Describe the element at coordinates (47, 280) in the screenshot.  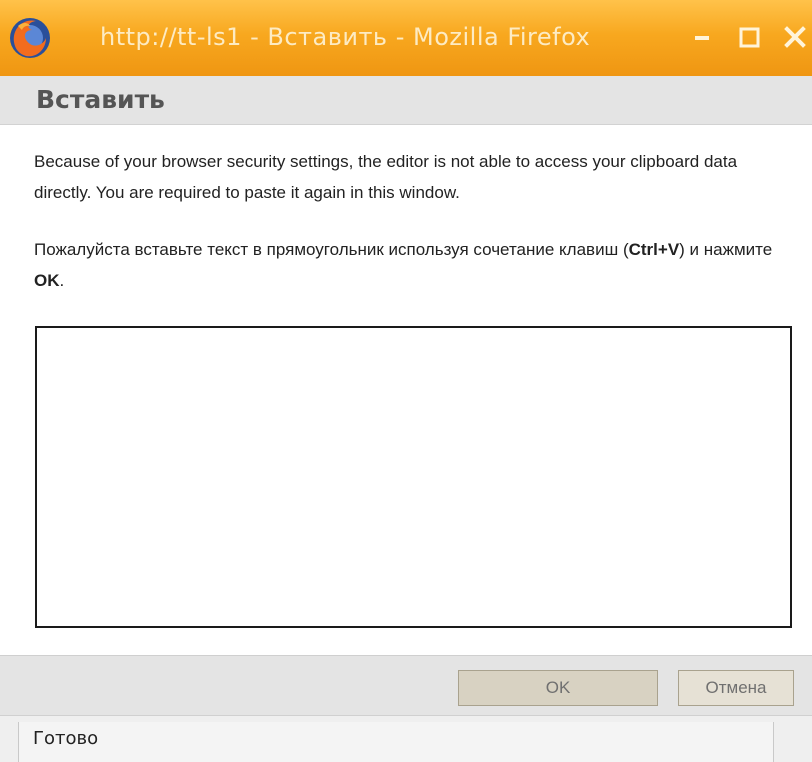
I see `ok-word: OK` at that location.